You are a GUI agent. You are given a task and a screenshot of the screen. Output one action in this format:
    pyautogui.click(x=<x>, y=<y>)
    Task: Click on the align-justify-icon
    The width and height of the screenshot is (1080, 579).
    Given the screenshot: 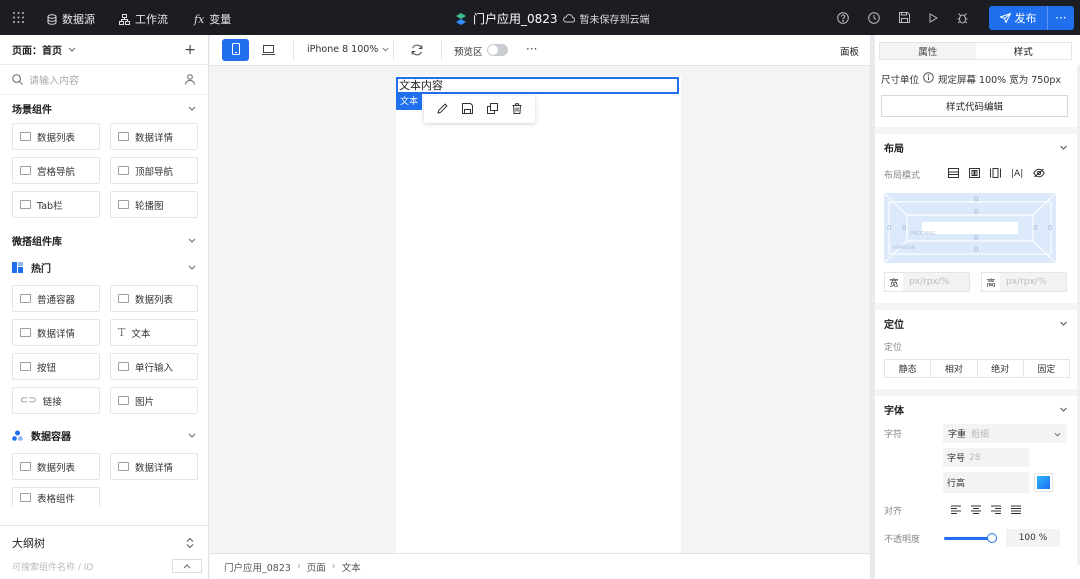 What is the action you would take?
    pyautogui.click(x=1016, y=510)
    